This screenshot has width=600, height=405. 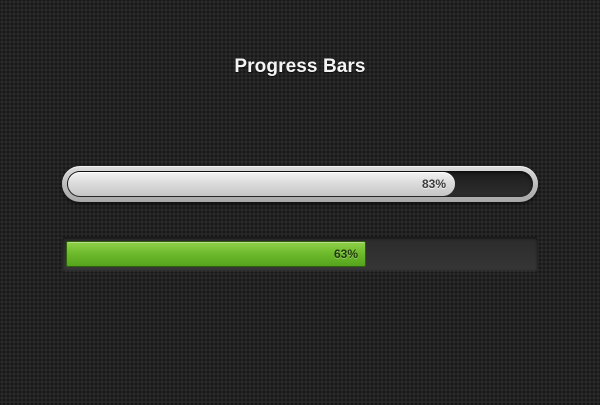 I want to click on progress-percent-label: 83%, so click(x=433, y=184).